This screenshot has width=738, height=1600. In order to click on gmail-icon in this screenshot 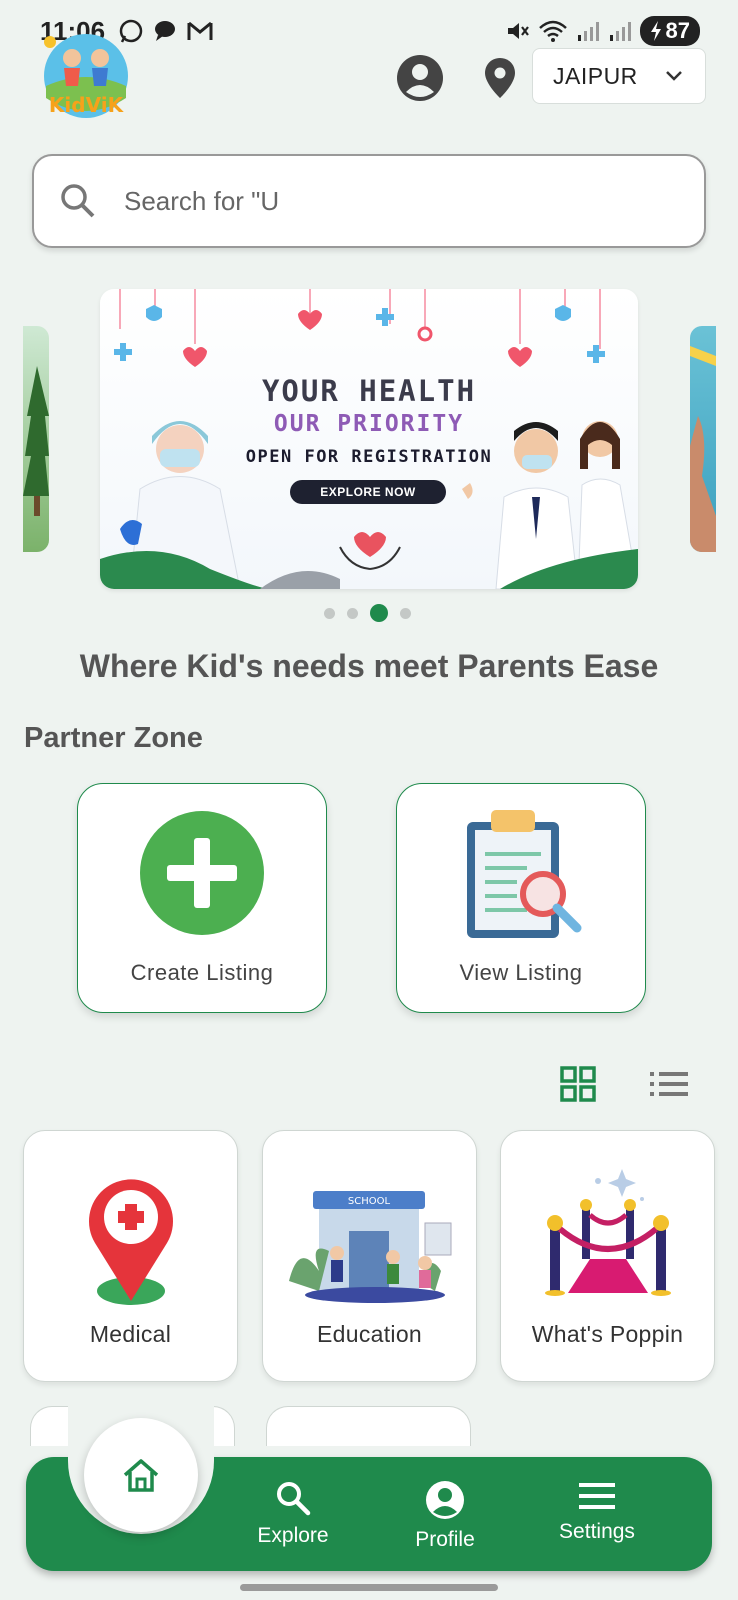, I will do `click(200, 30)`.